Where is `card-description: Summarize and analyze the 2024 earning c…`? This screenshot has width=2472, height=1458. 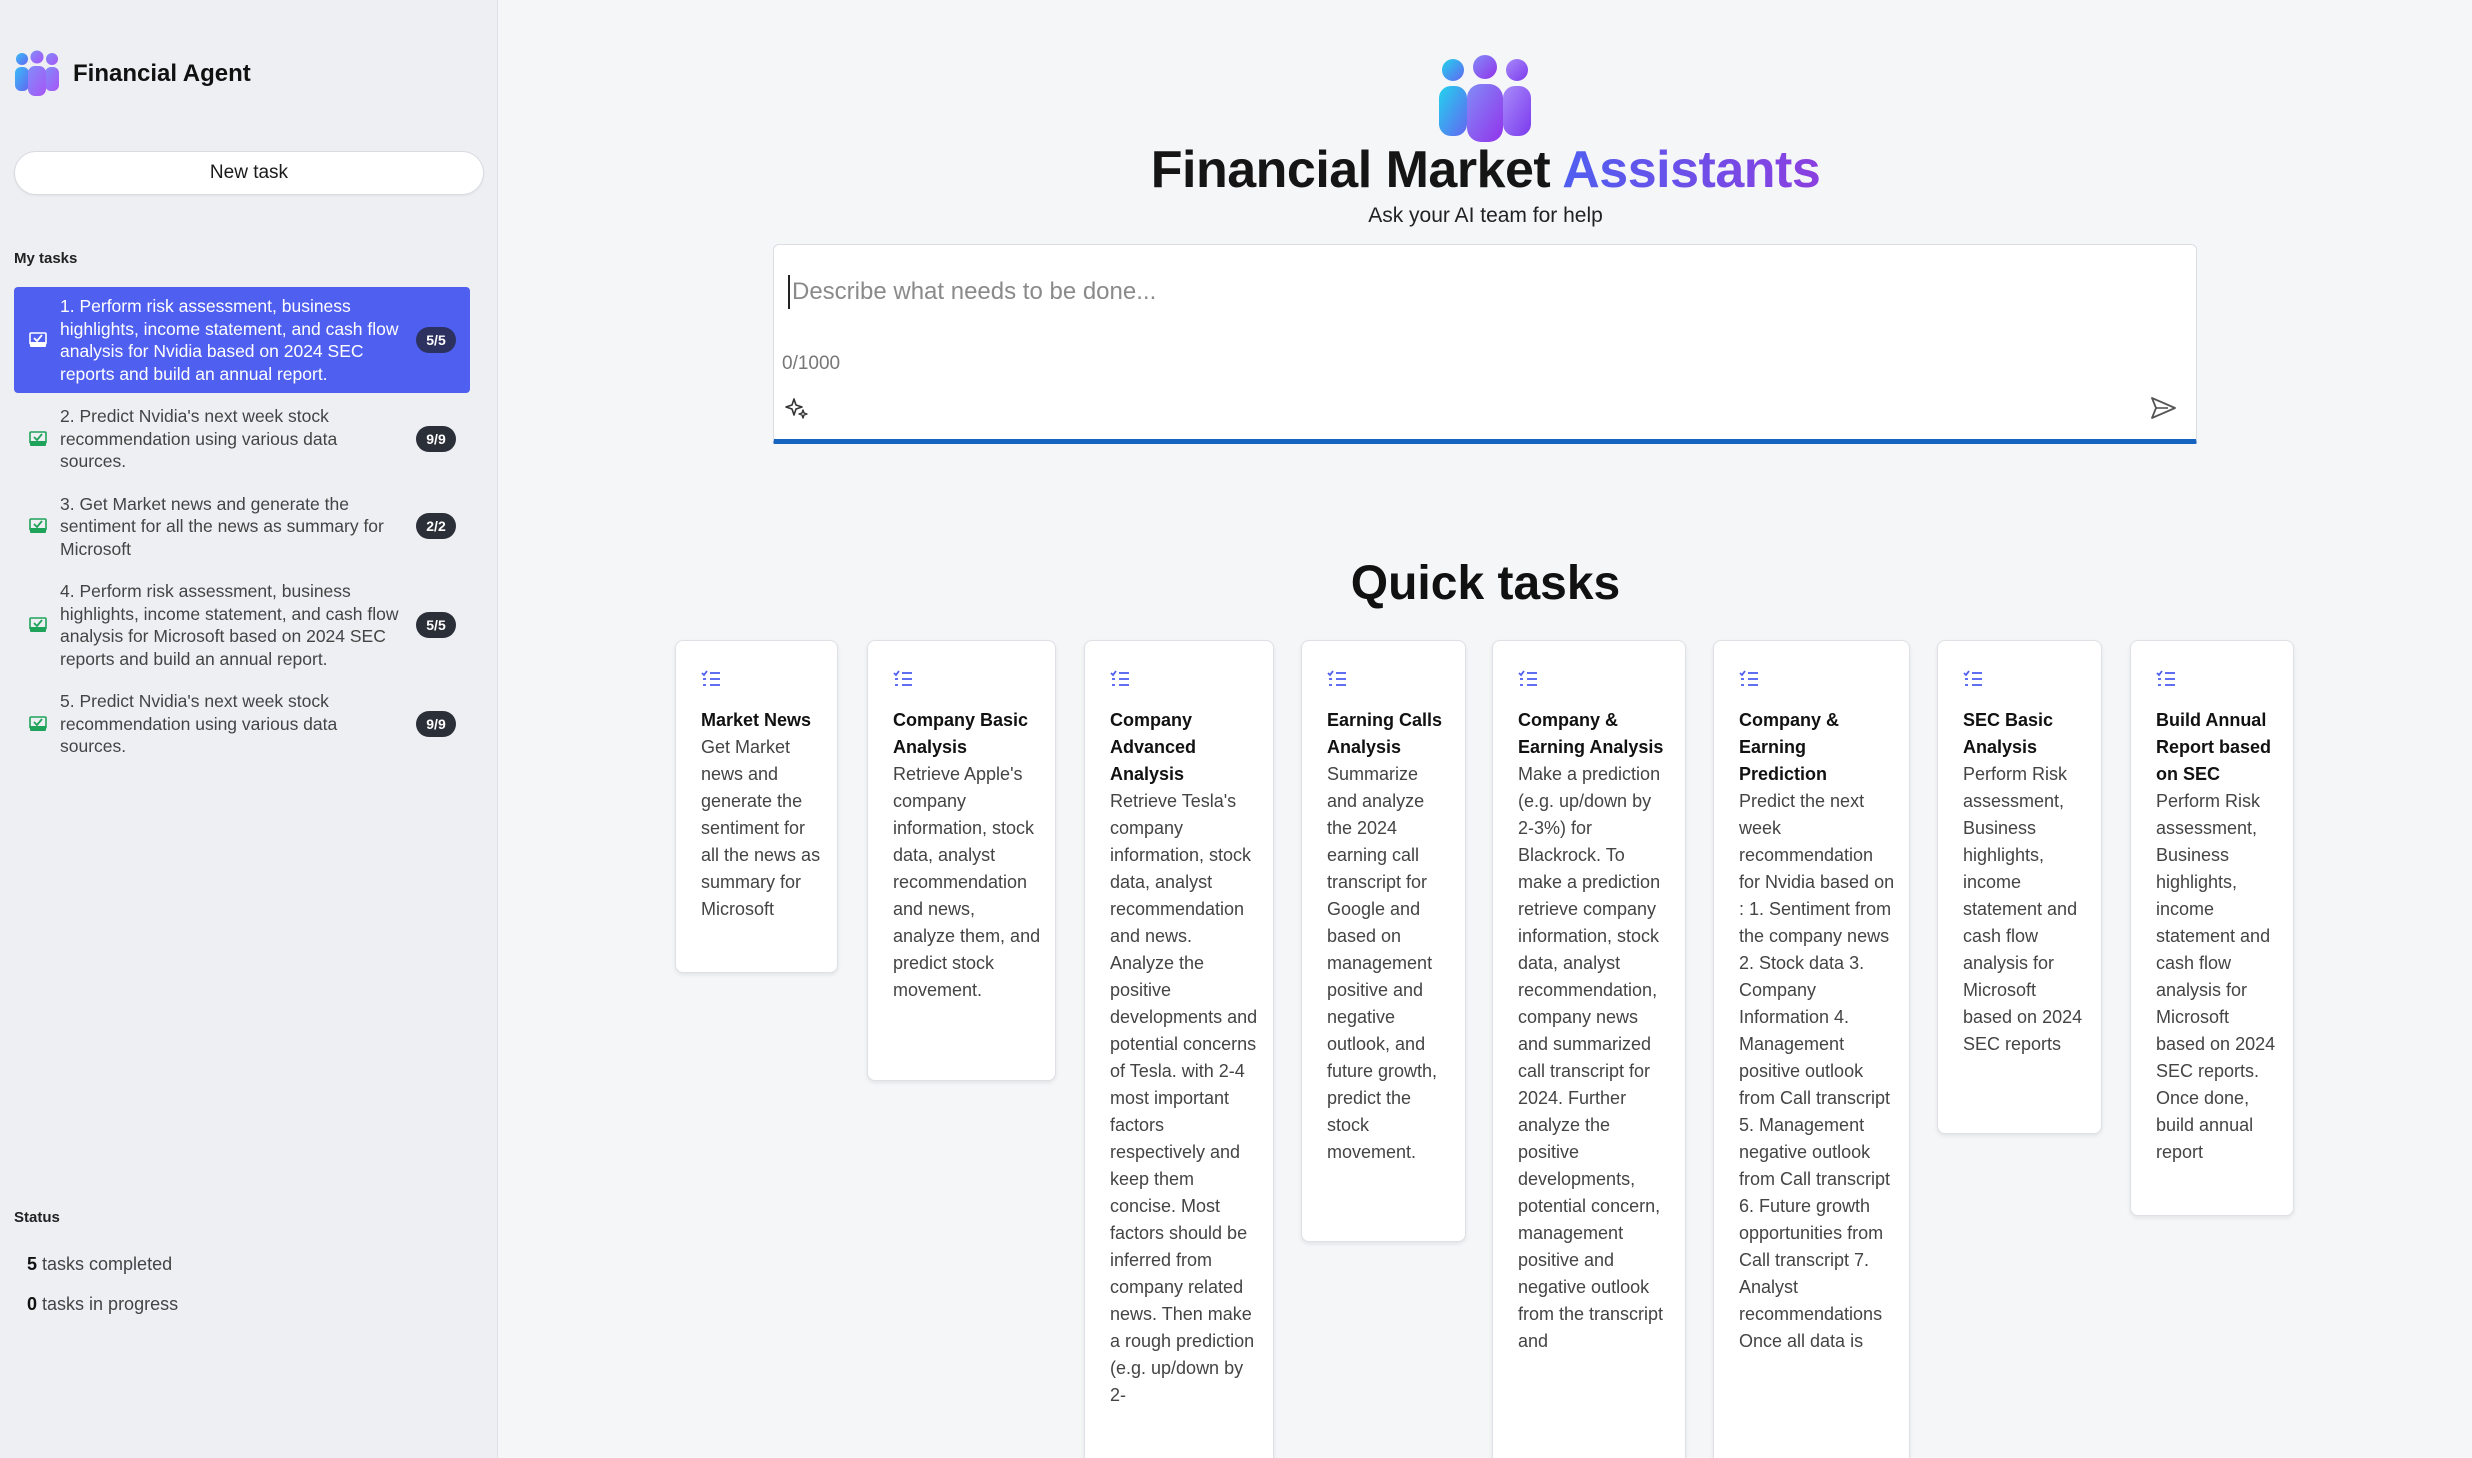
card-description: Summarize and analyze the 2024 earning c… is located at coordinates (1382, 963).